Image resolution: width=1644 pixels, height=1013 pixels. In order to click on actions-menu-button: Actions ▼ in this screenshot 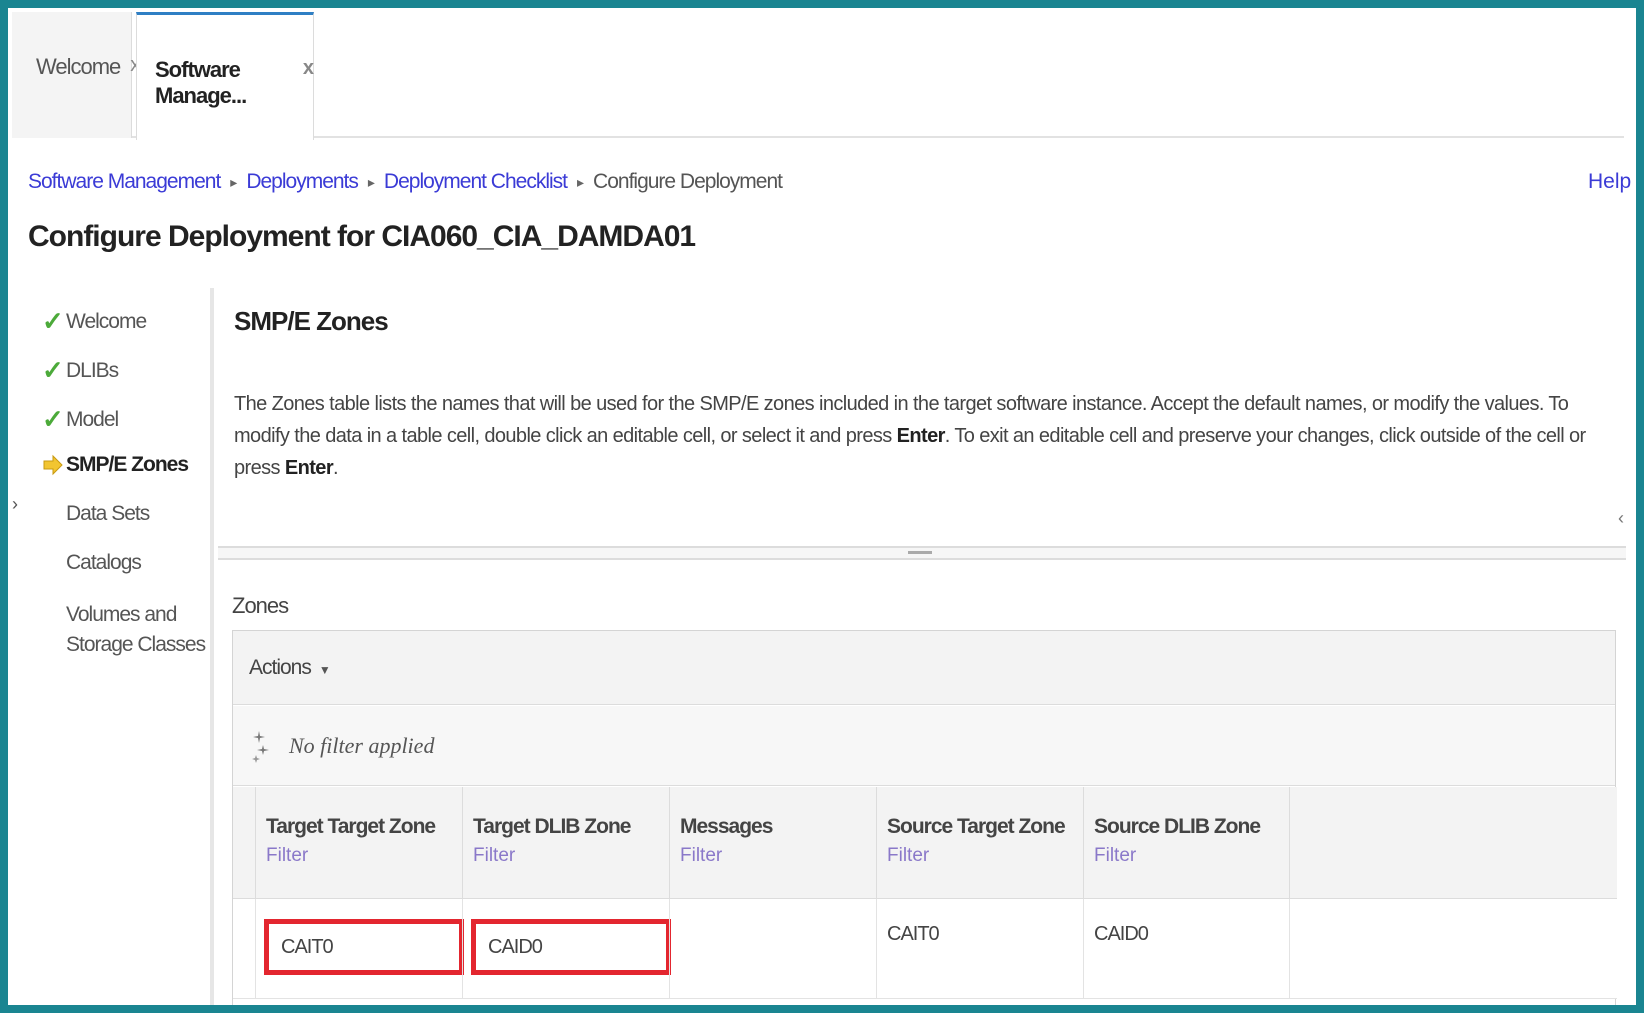, I will do `click(290, 667)`.